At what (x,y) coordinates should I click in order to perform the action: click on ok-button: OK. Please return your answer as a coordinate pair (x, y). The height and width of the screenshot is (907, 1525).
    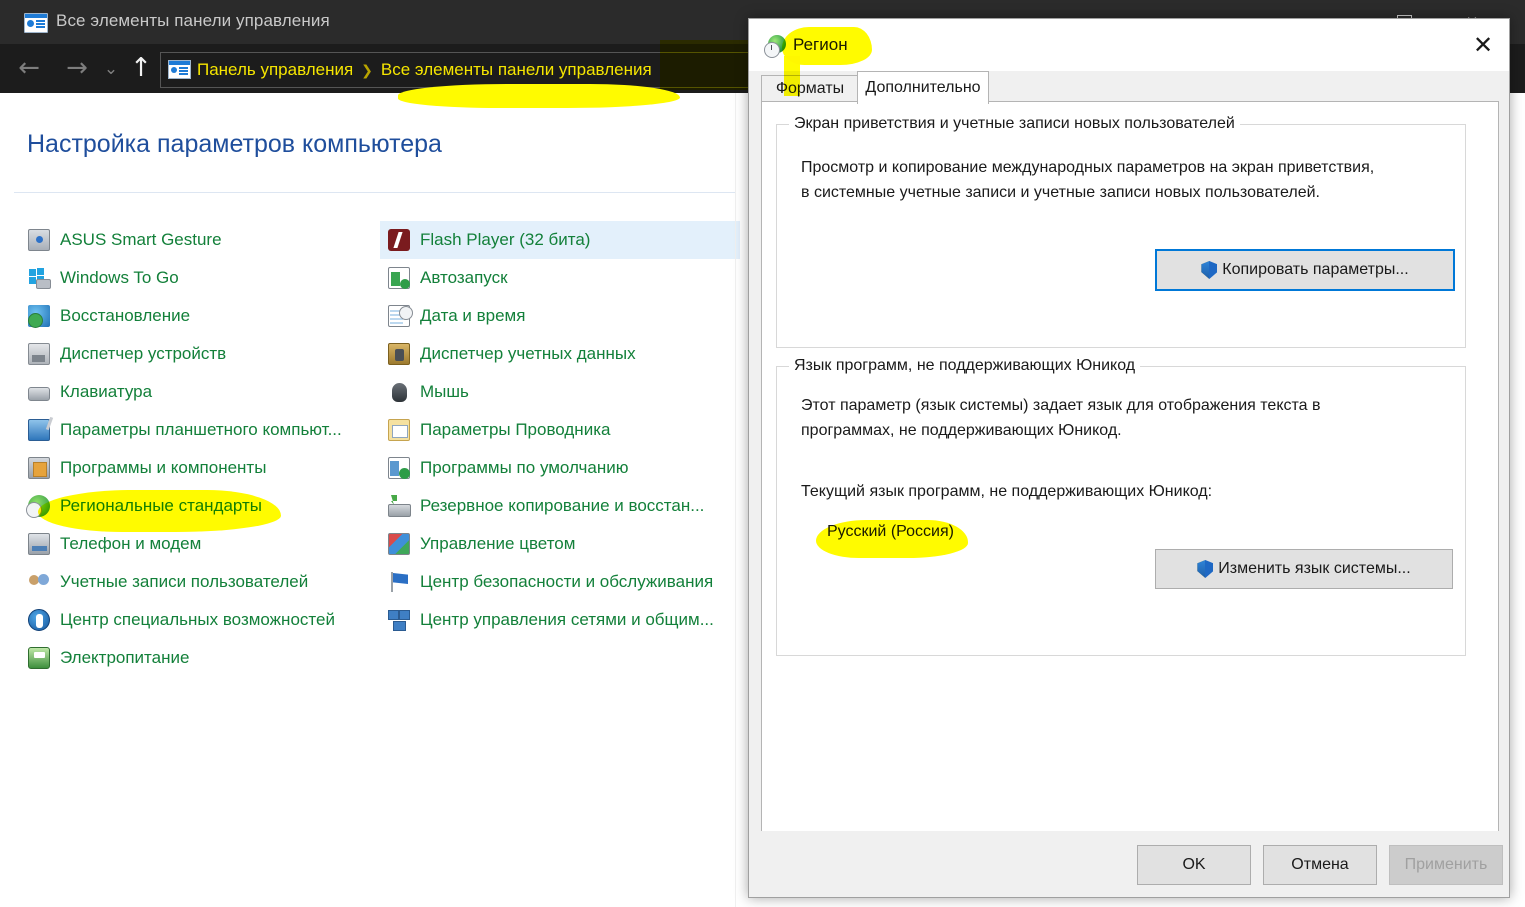
    Looking at the image, I should click on (1194, 865).